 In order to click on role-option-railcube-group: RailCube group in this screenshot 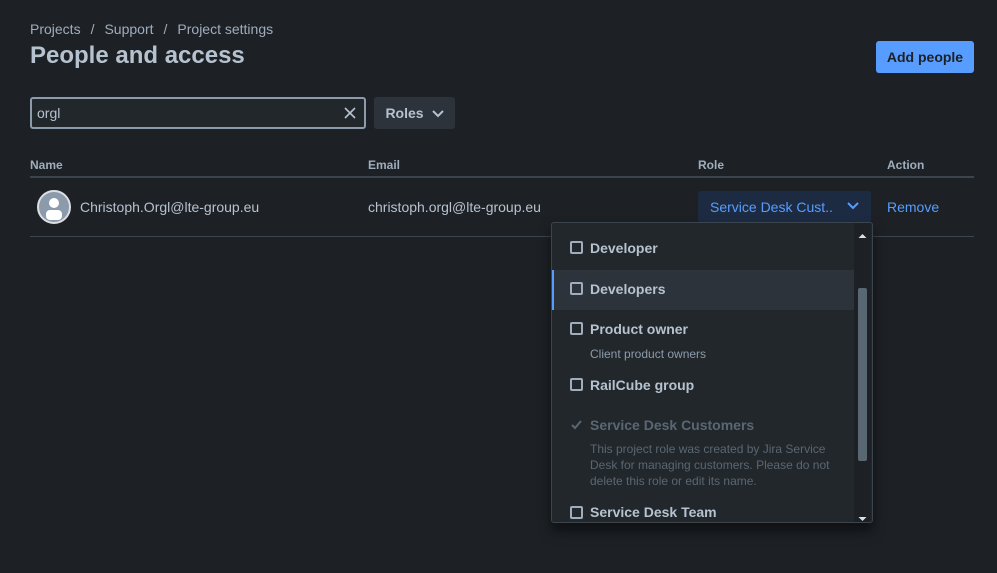, I will do `click(703, 387)`.